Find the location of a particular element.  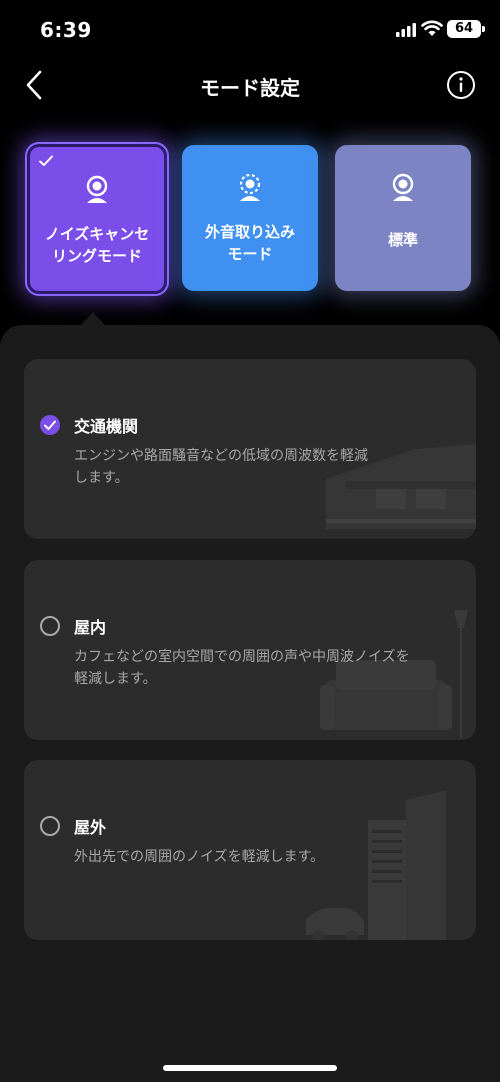

option-title: 屋内 is located at coordinates (90, 627).